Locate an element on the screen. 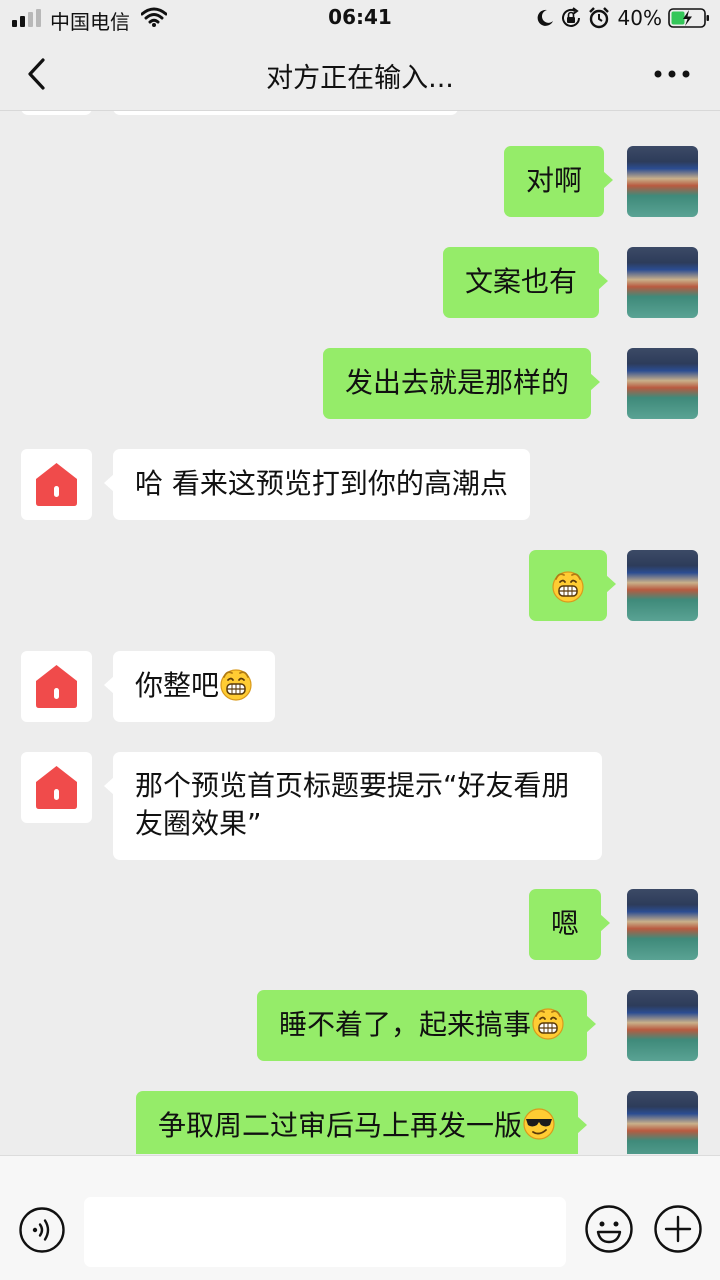 The image size is (720, 1280). scrolled-bubble is located at coordinates (285, 113).